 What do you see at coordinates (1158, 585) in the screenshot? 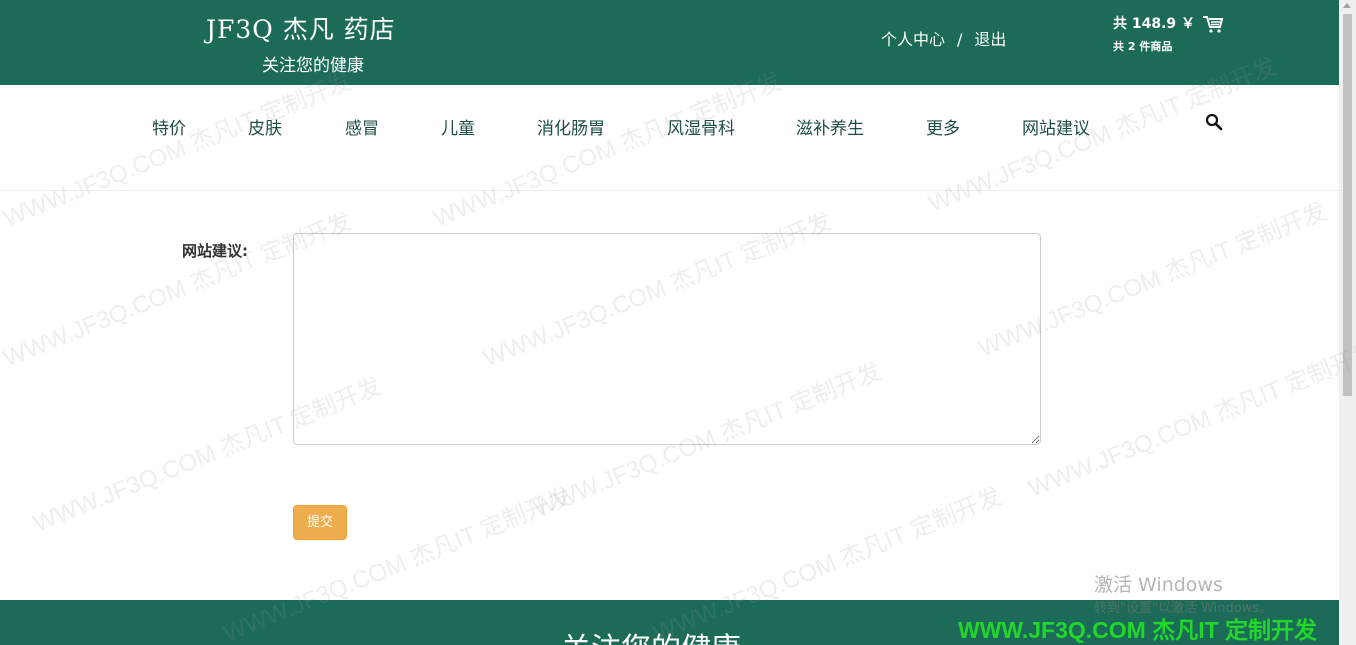
I see `windows-activation-title: 激活 Windows` at bounding box center [1158, 585].